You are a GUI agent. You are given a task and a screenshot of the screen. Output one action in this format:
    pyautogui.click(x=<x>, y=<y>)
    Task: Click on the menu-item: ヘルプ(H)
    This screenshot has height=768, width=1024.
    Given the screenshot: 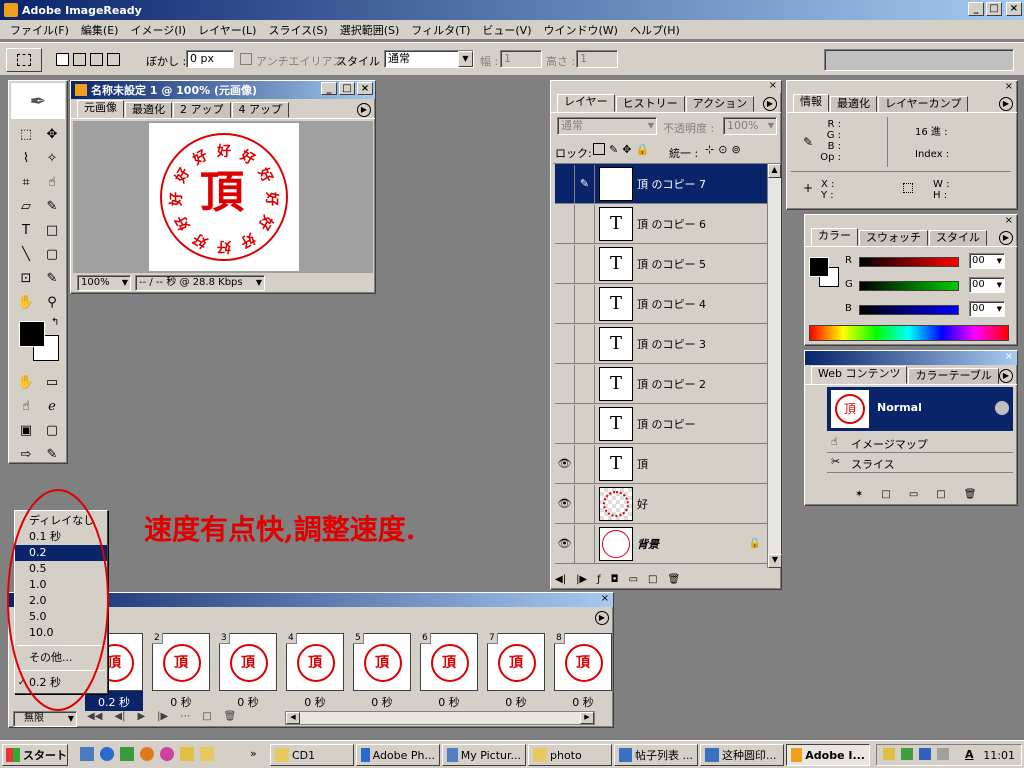 What is the action you would take?
    pyautogui.click(x=655, y=30)
    